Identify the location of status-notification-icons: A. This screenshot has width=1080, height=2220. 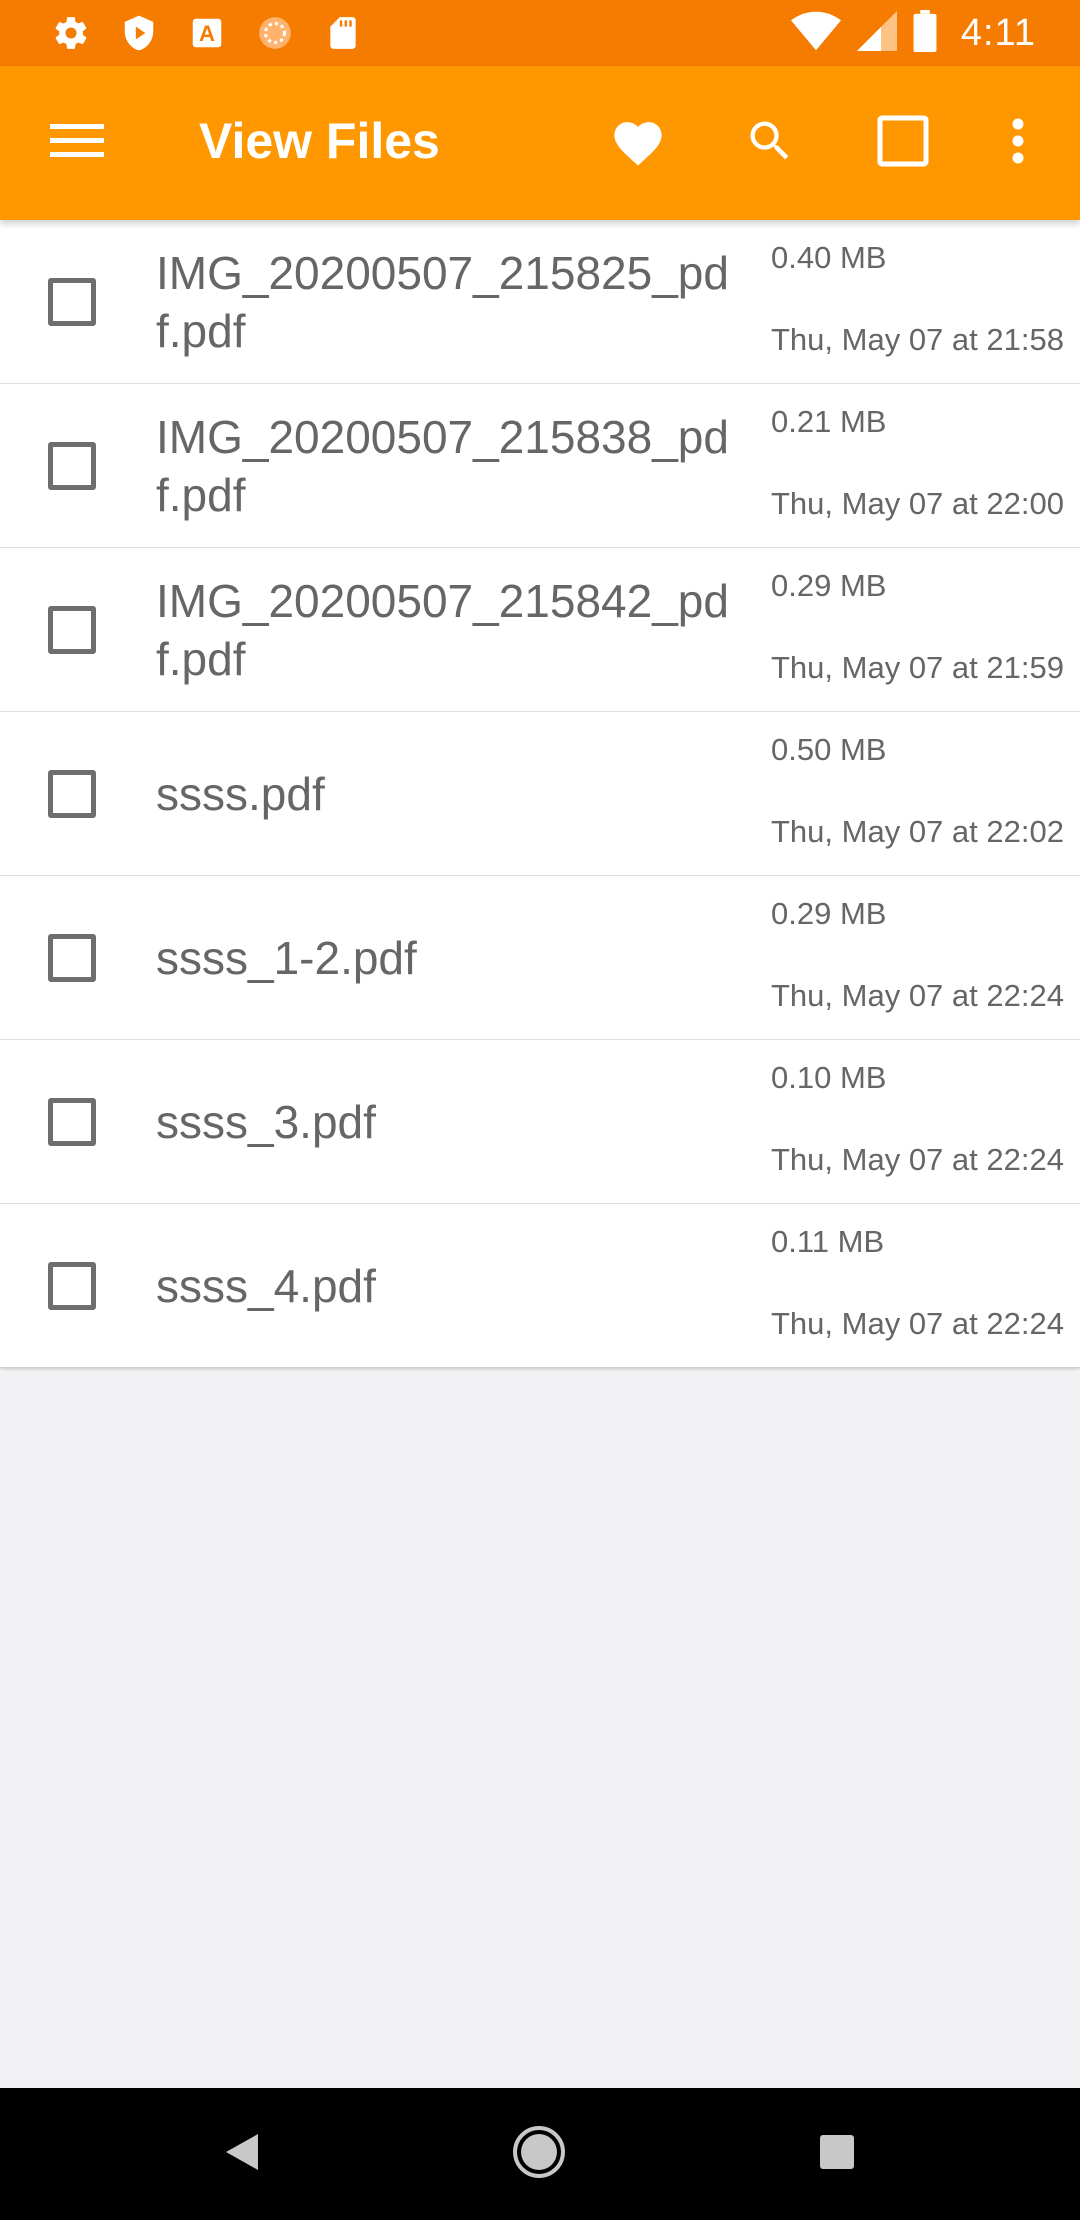
(207, 33).